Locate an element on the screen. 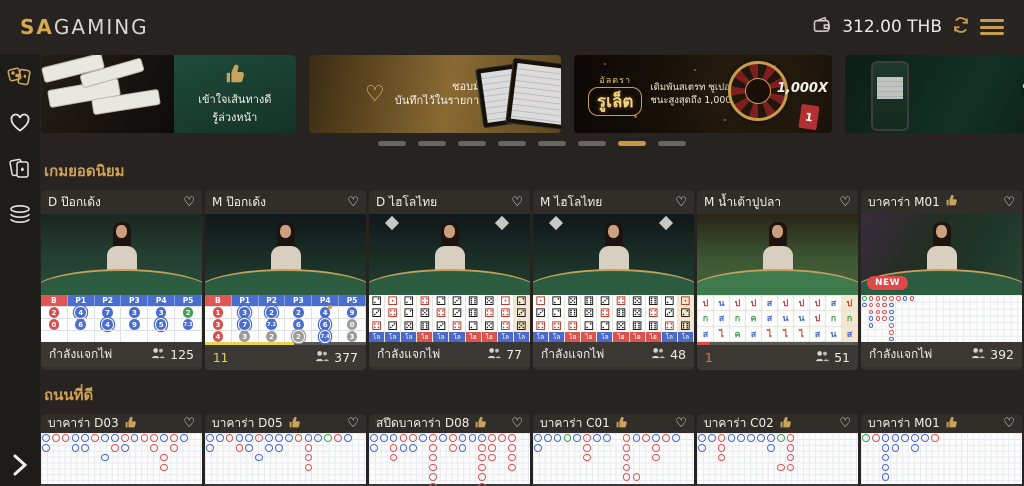 This screenshot has height=486, width=1024. sidebar-item-lobby is located at coordinates (20, 77).